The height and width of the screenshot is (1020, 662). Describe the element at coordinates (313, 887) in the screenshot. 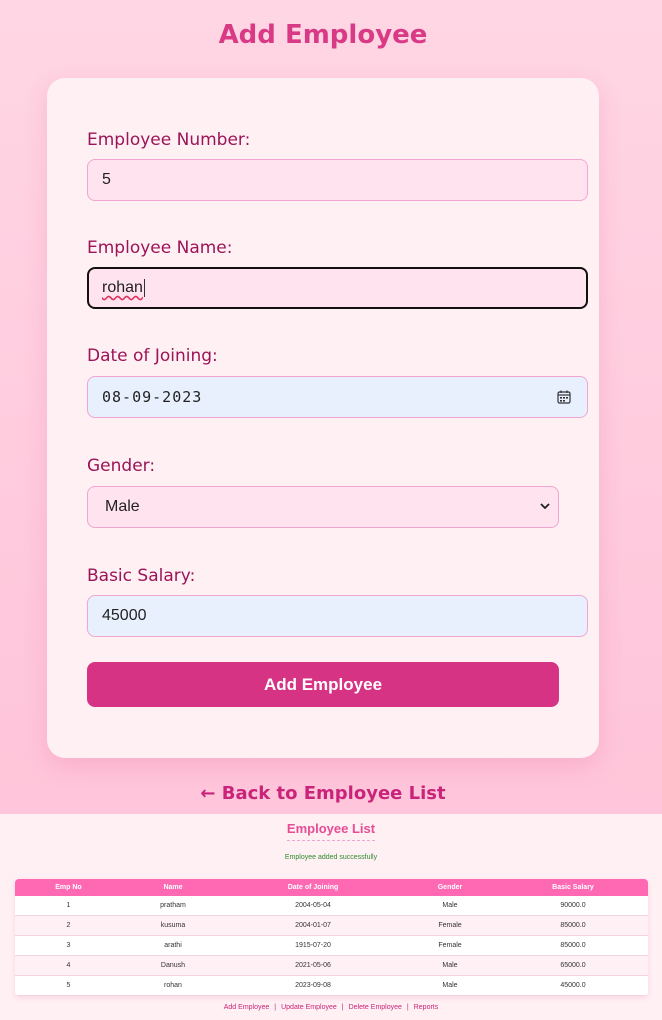

I see `column-header-date-of-joining: Date of Joining` at that location.